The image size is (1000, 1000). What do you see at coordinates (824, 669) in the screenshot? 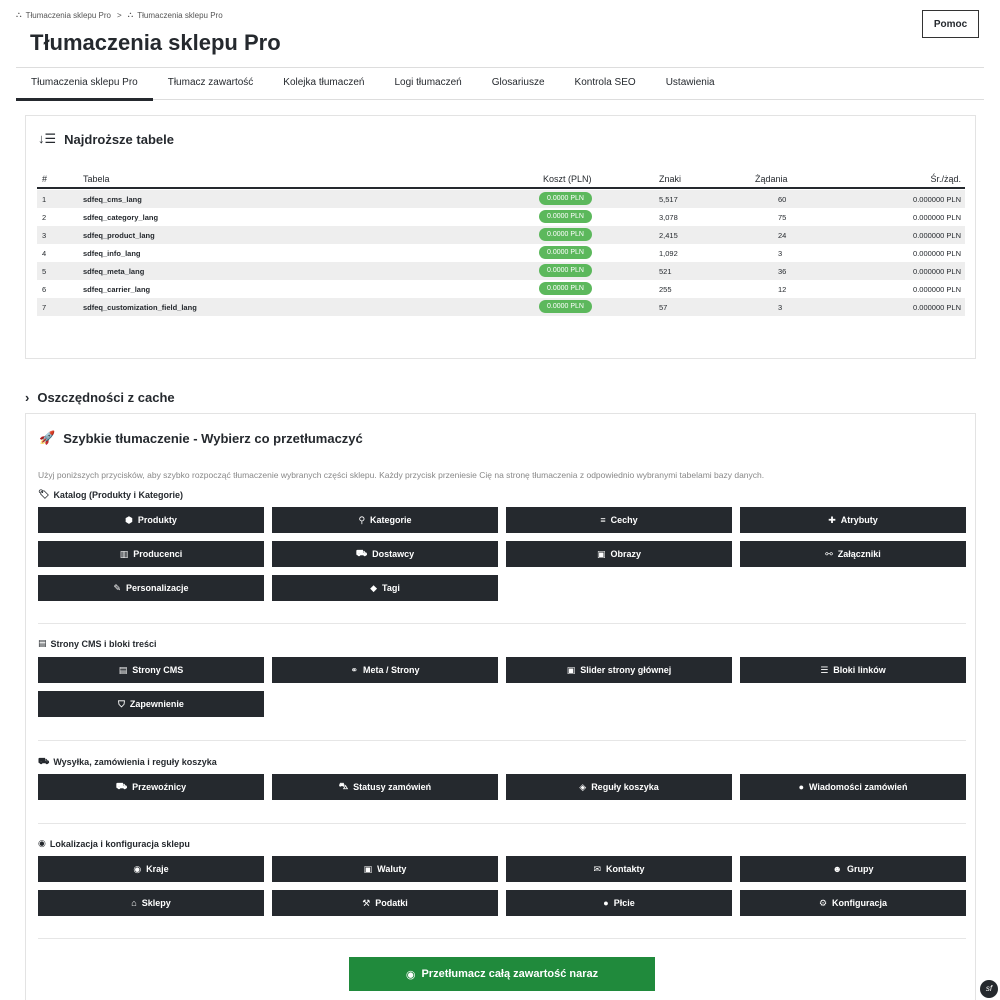
I see `list-icon: ☰` at bounding box center [824, 669].